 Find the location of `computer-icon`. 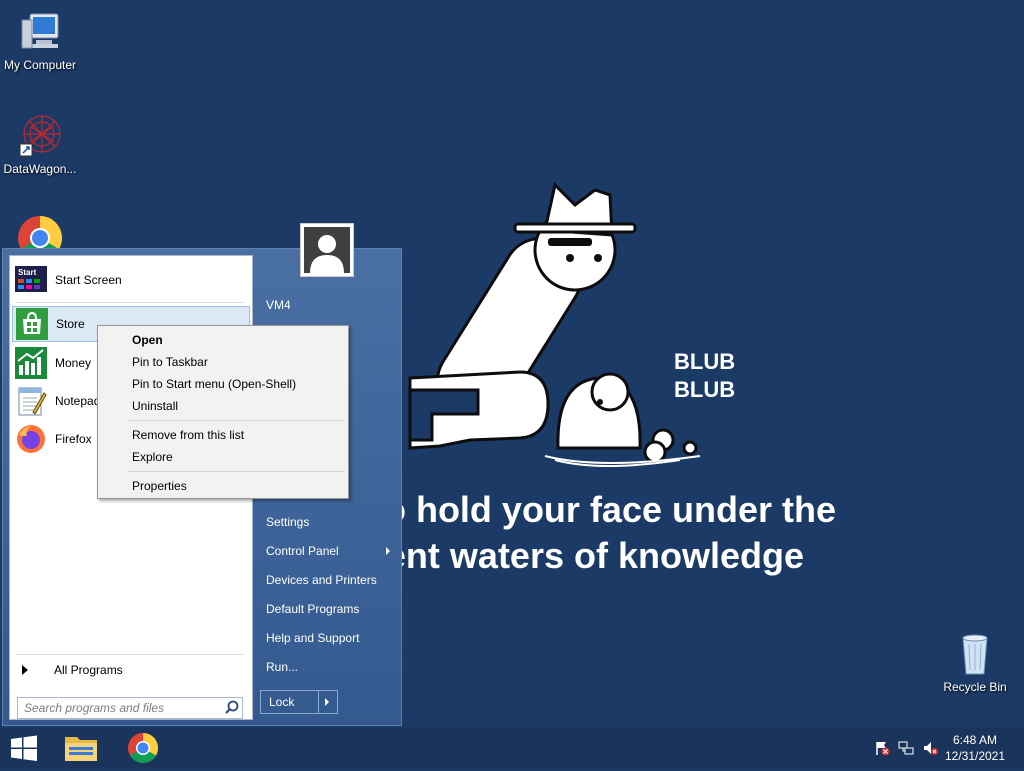

computer-icon is located at coordinates (40, 32).